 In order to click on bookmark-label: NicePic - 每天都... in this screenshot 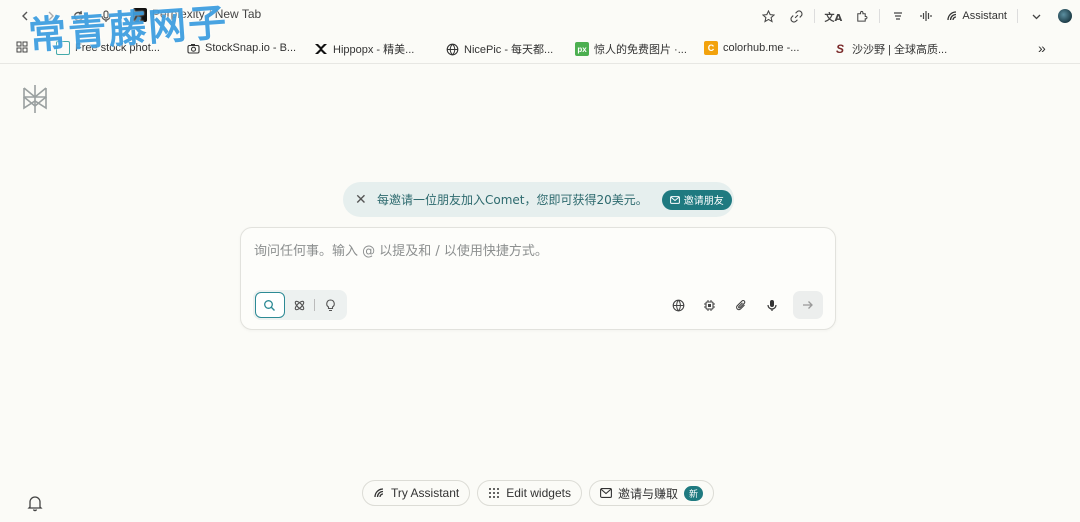, I will do `click(509, 50)`.